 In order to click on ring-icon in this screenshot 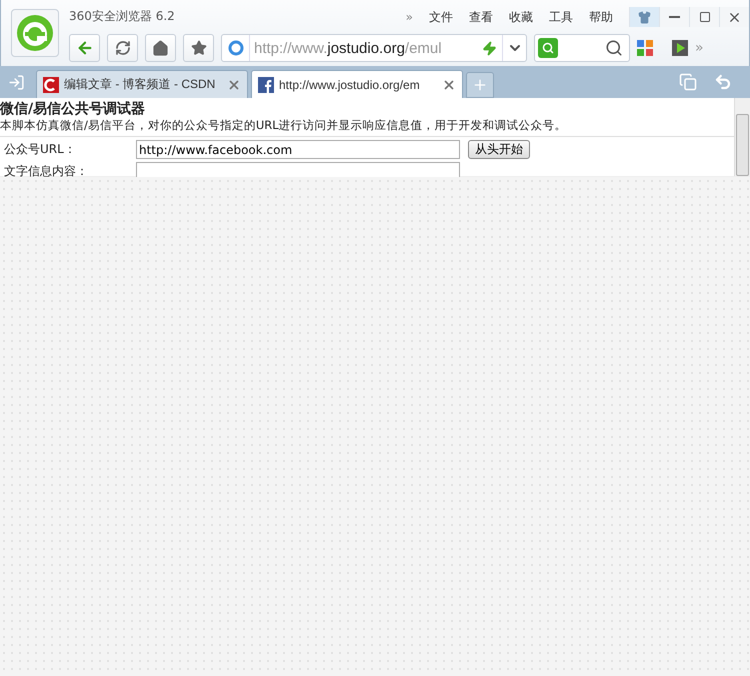, I will do `click(236, 48)`.